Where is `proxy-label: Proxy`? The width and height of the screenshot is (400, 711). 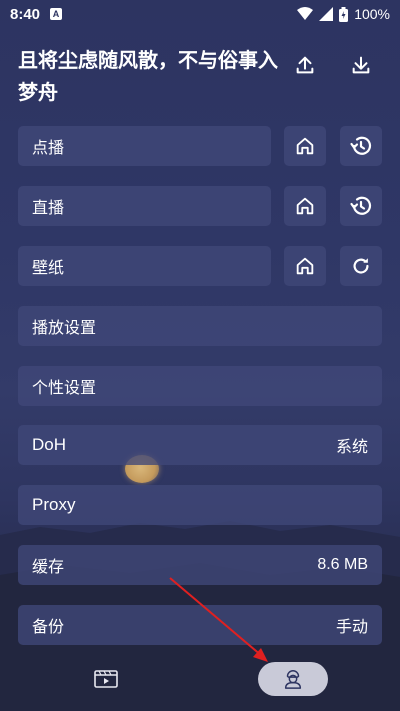 proxy-label: Proxy is located at coordinates (54, 504).